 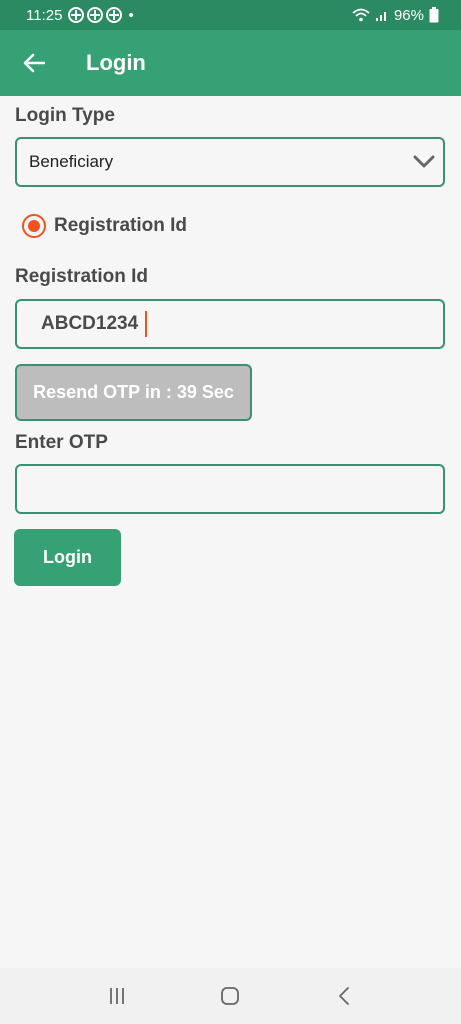 I want to click on status-right: 96%, so click(x=395, y=15).